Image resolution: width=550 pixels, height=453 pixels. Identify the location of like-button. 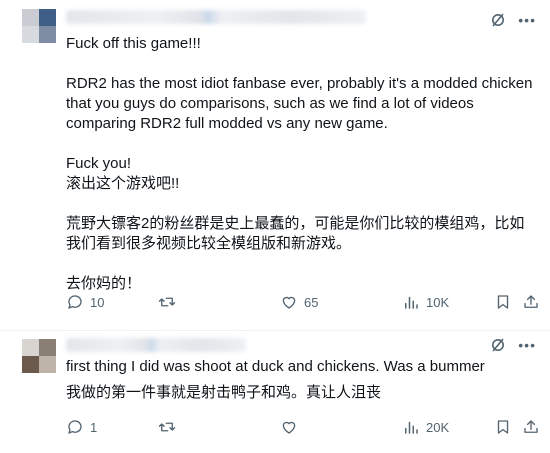
(292, 427).